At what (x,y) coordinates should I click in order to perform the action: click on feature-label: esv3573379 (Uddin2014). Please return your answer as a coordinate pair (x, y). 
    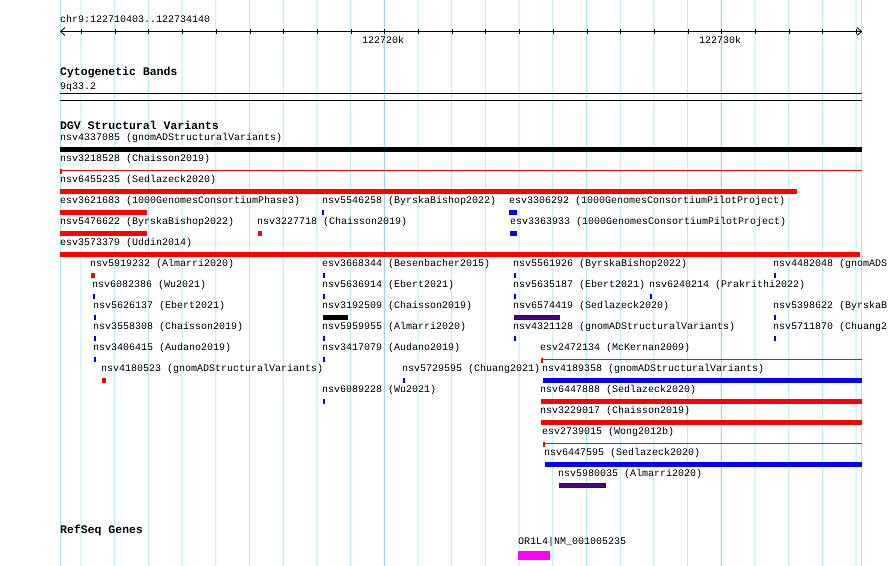
    Looking at the image, I should click on (126, 244).